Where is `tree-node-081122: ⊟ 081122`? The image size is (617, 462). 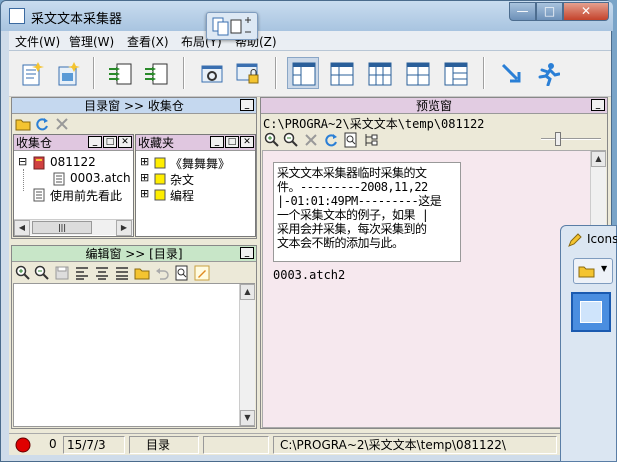 tree-node-081122: ⊟ 081122 is located at coordinates (75, 163).